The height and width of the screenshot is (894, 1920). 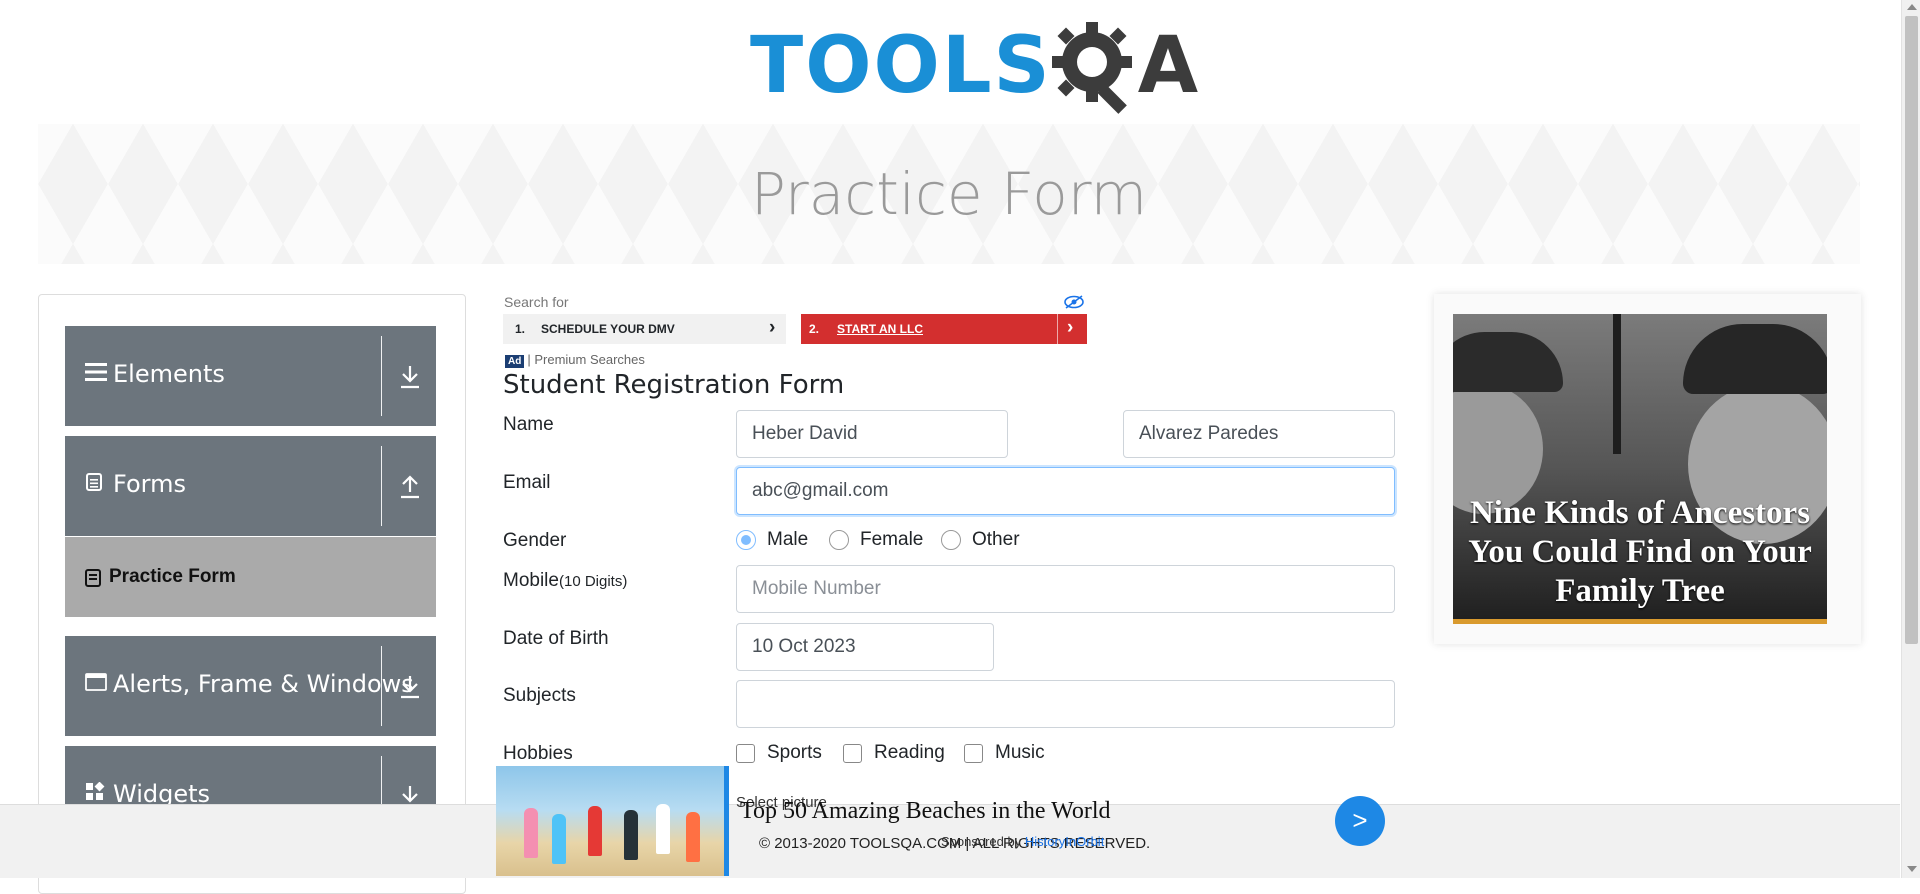 I want to click on dob-label: Date of Birth, so click(x=556, y=638).